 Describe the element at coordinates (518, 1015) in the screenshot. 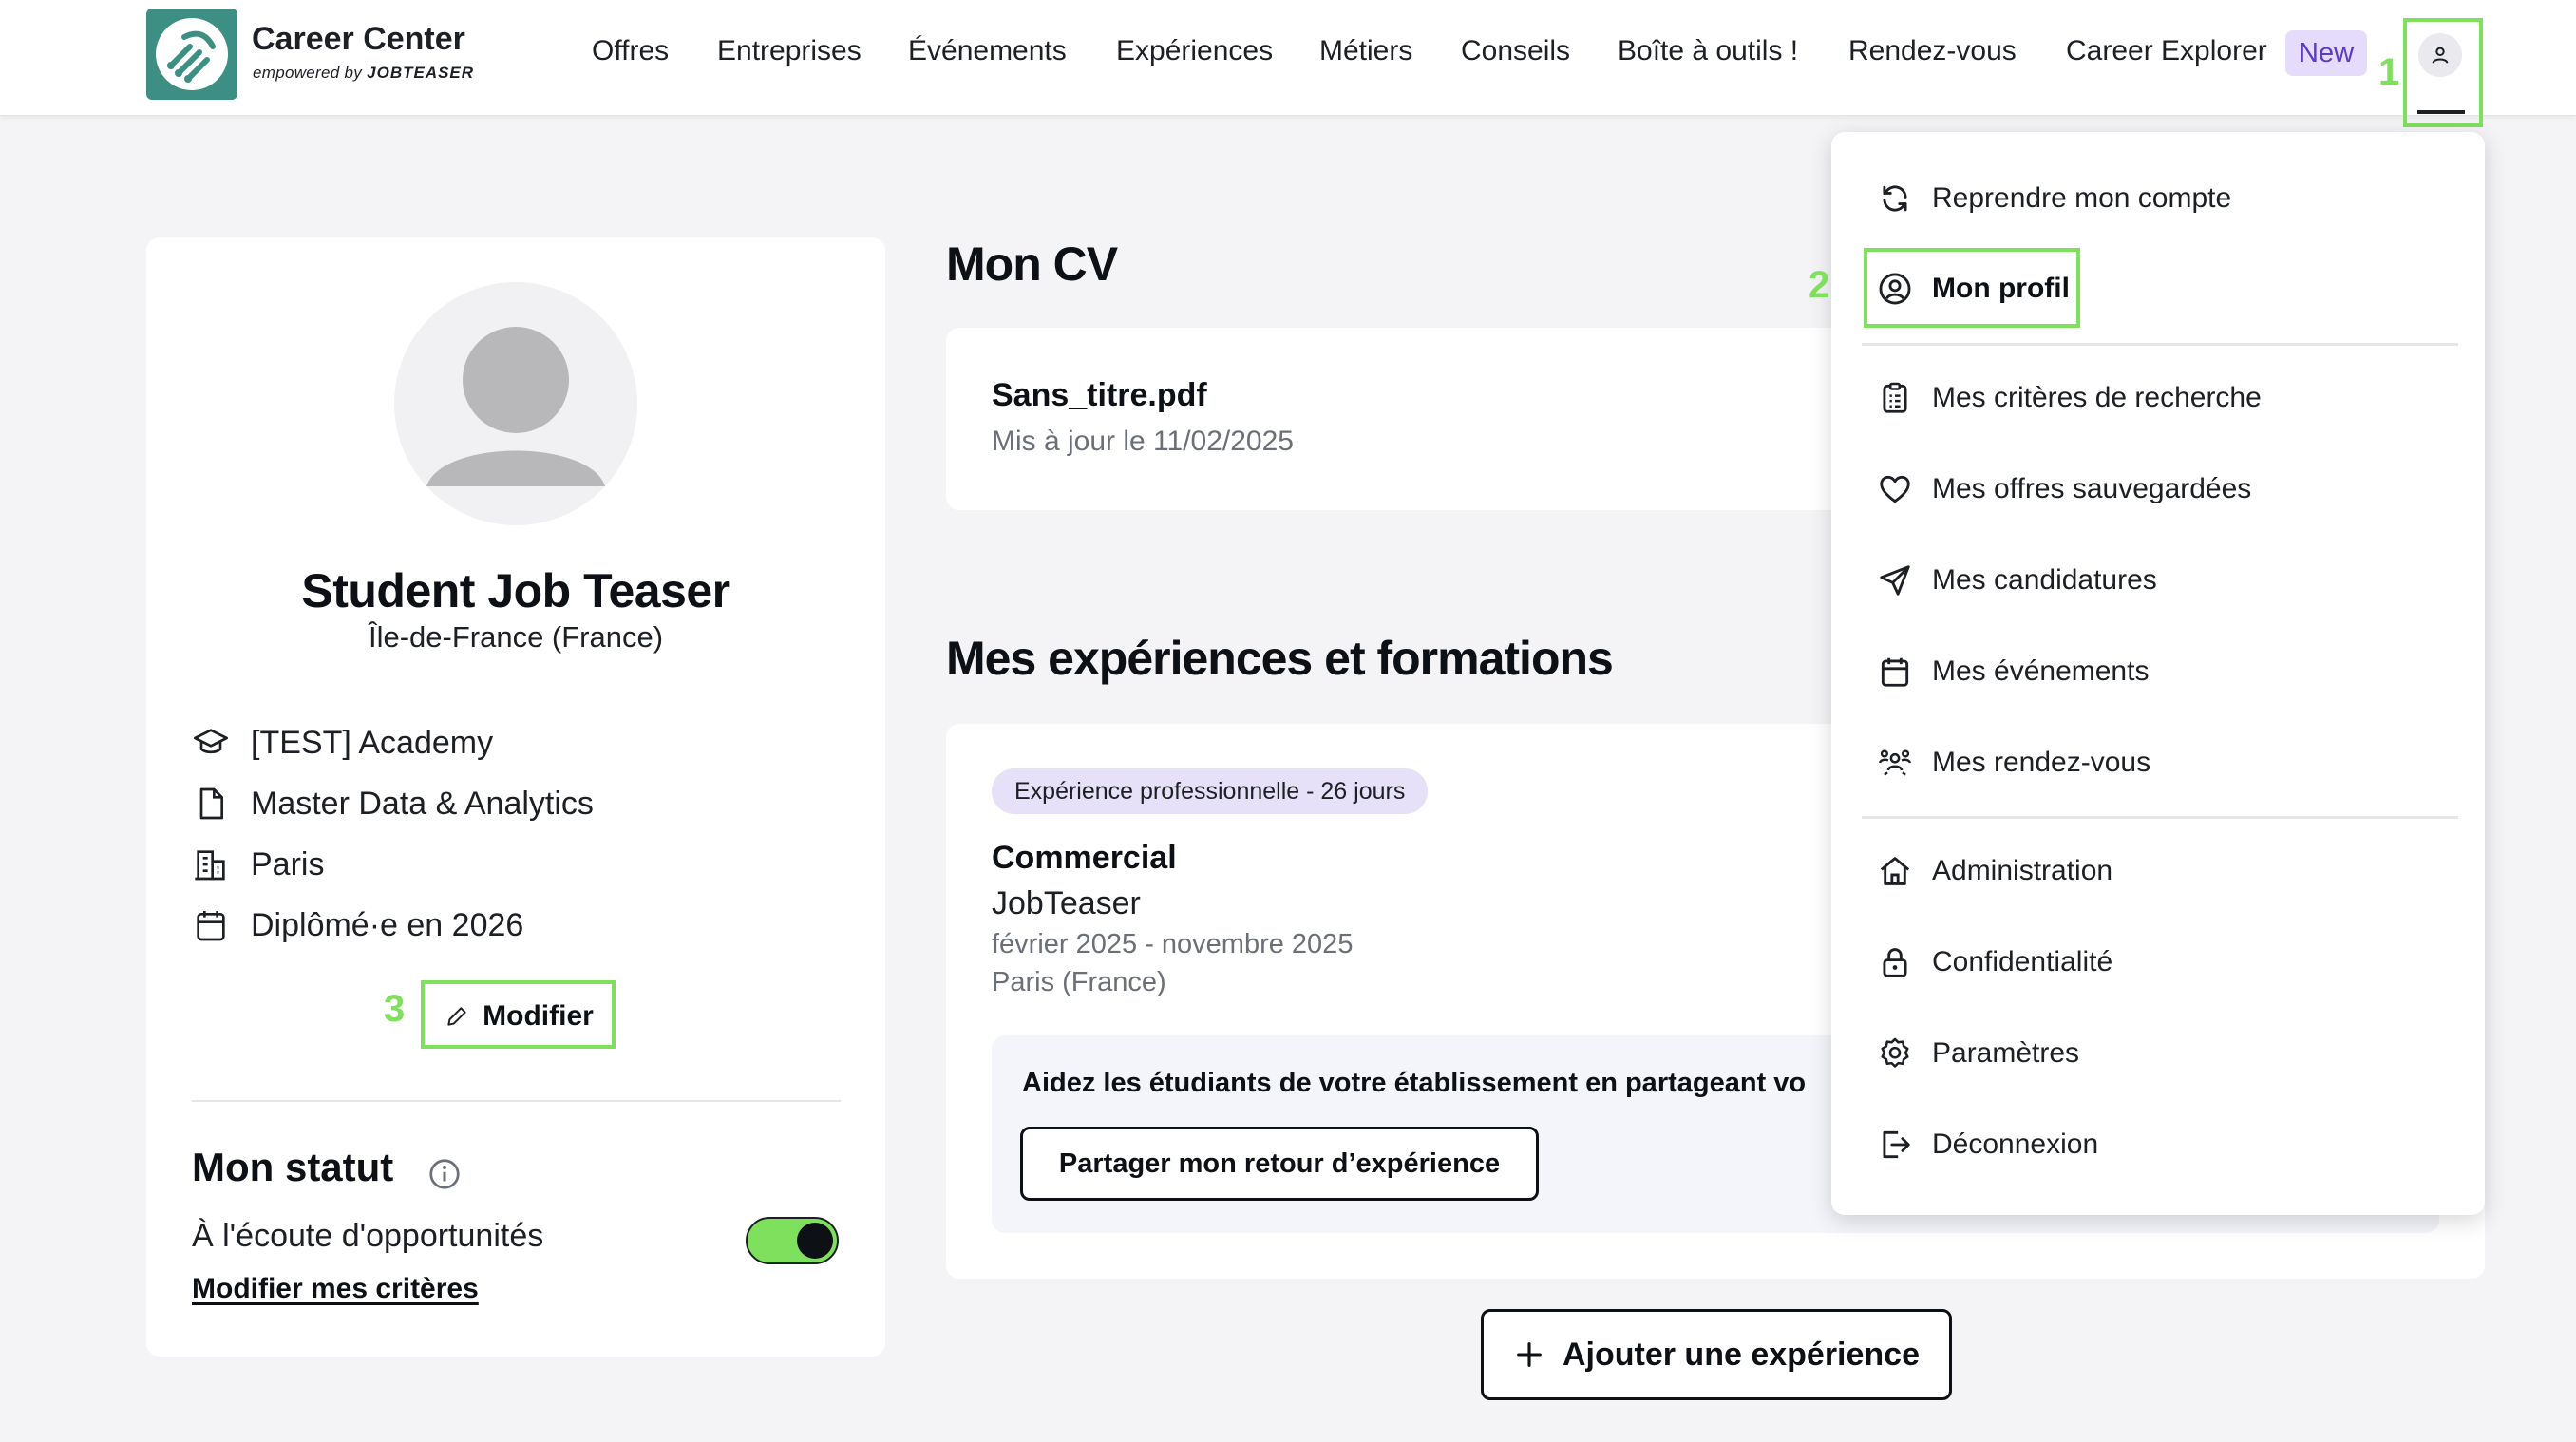

I see `annotation-highlight-modifier` at that location.